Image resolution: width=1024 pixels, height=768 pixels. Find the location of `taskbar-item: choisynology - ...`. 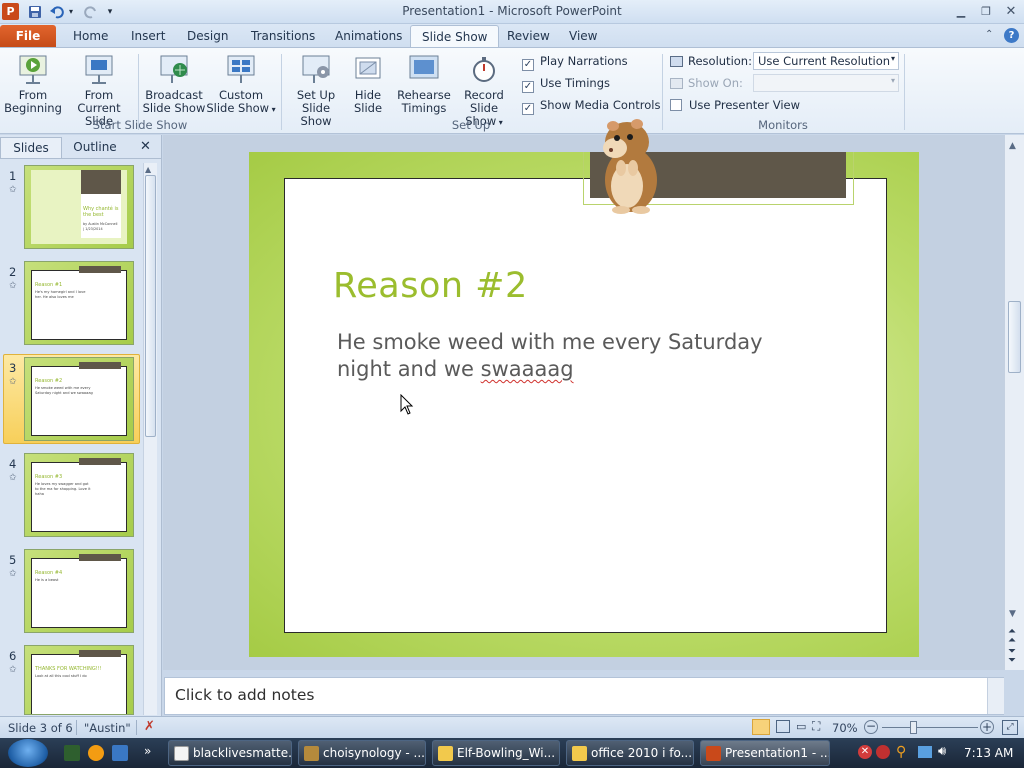

taskbar-item: choisynology - ... is located at coordinates (362, 753).